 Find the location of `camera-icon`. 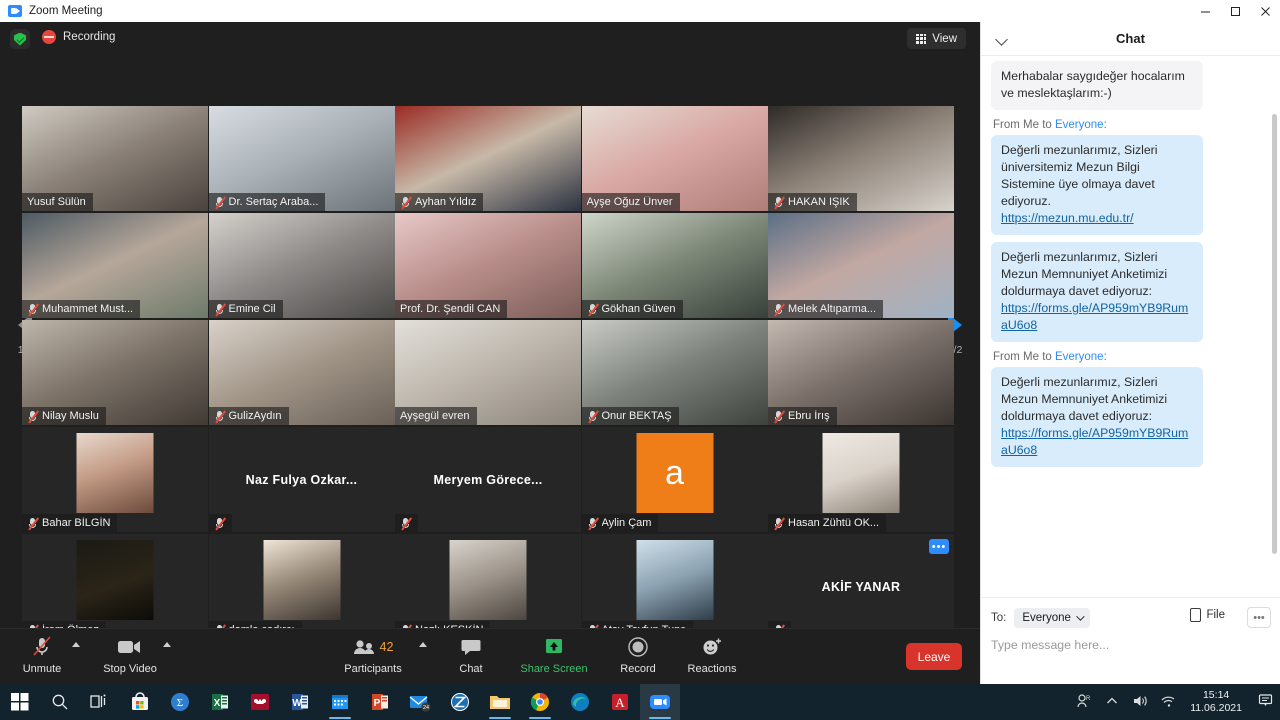

camera-icon is located at coordinates (130, 647).